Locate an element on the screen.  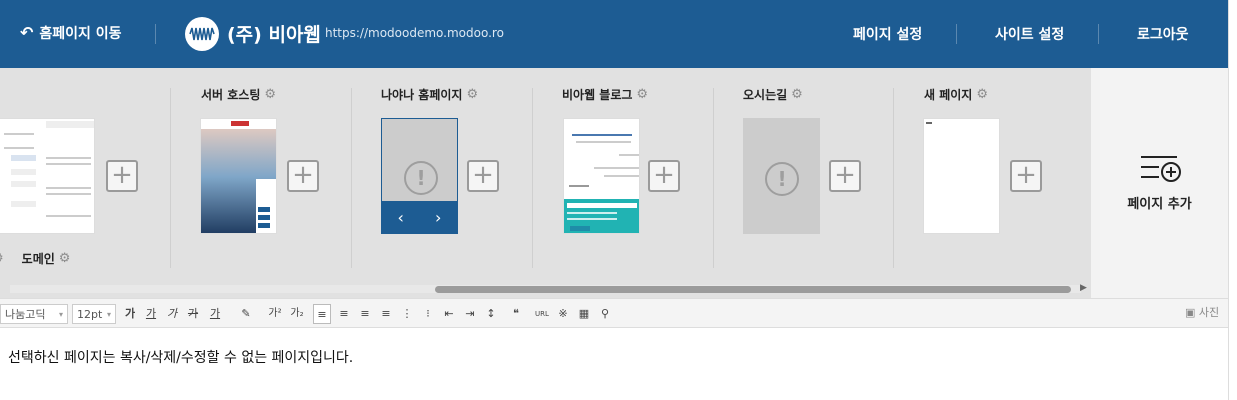
line-height-icon: ↕ is located at coordinates (491, 314).